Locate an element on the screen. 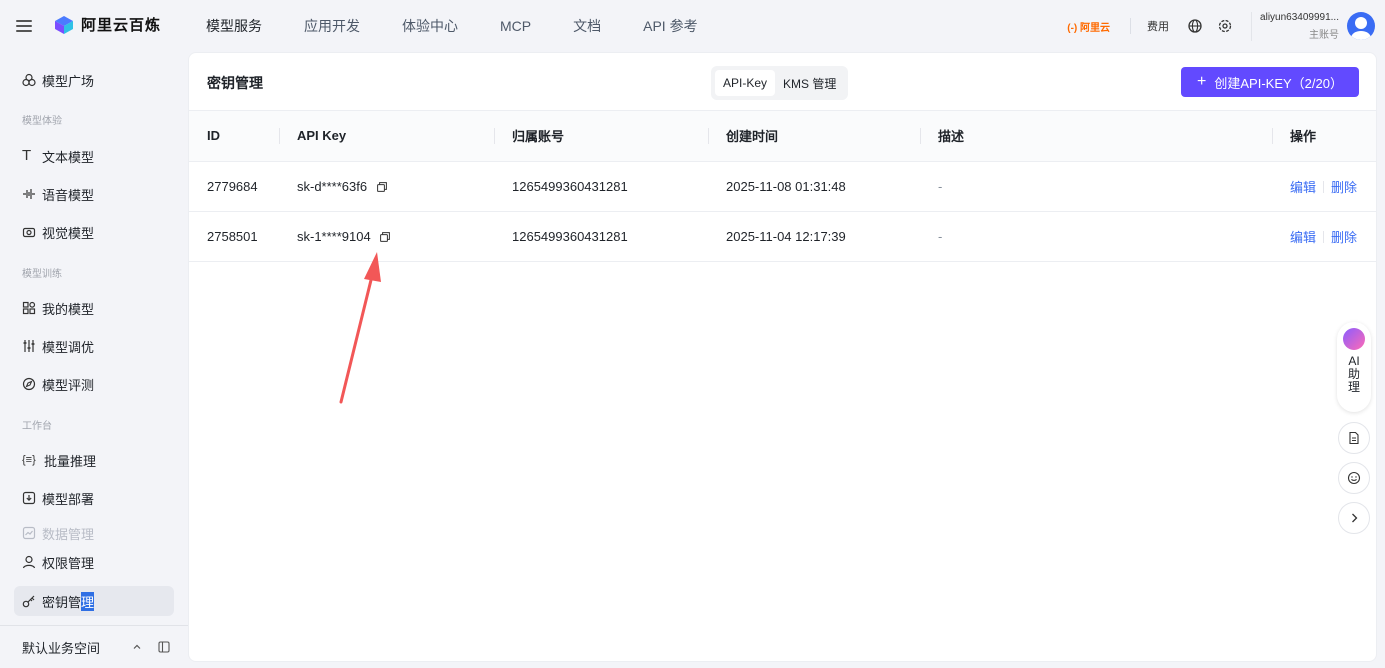 This screenshot has width=1385, height=668. user-icon is located at coordinates (29, 562).